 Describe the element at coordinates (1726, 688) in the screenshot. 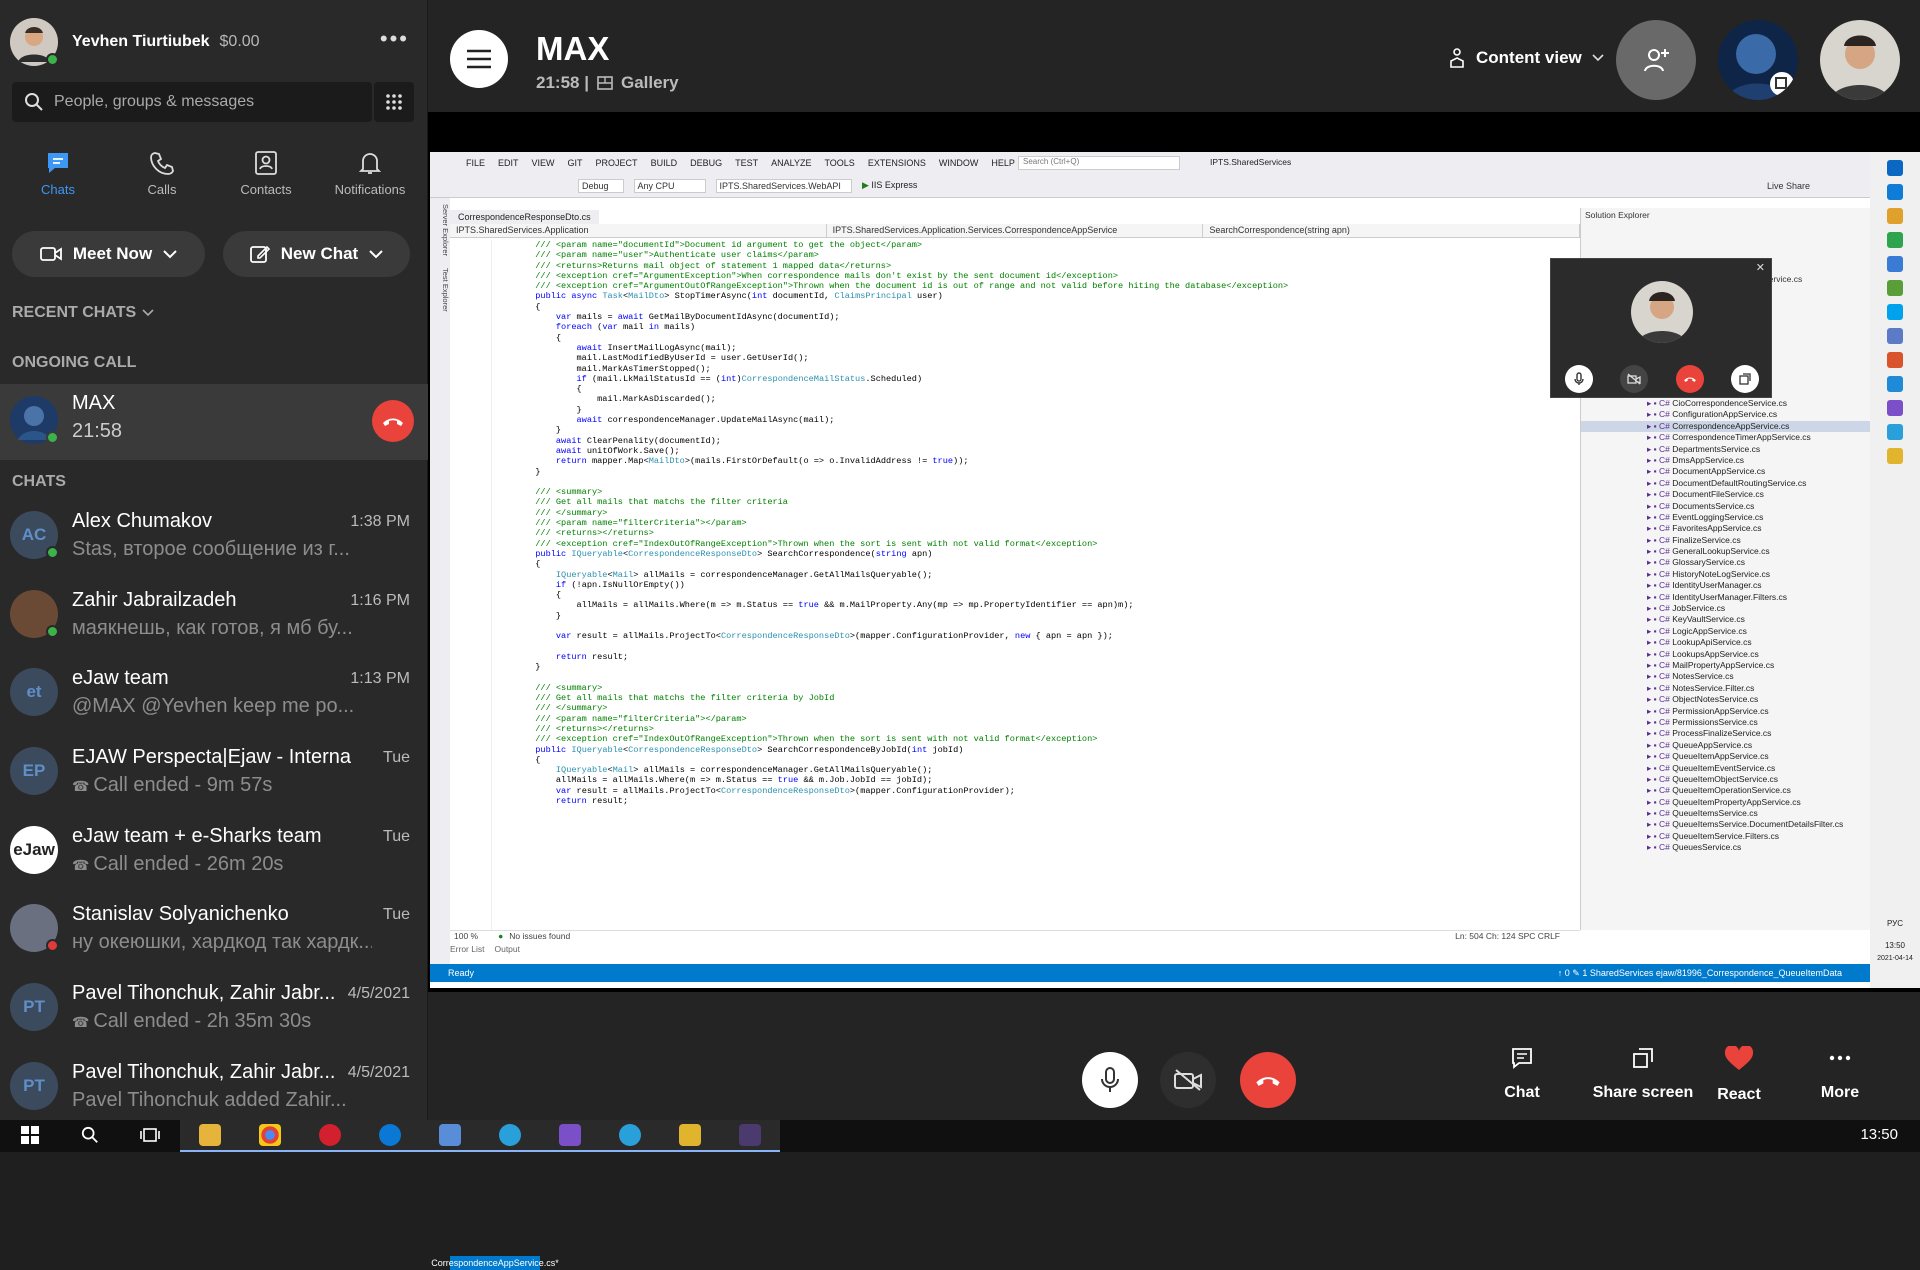

I see `vs-file-item: ▸ ▪ C# NotesService.Filter.cs` at that location.